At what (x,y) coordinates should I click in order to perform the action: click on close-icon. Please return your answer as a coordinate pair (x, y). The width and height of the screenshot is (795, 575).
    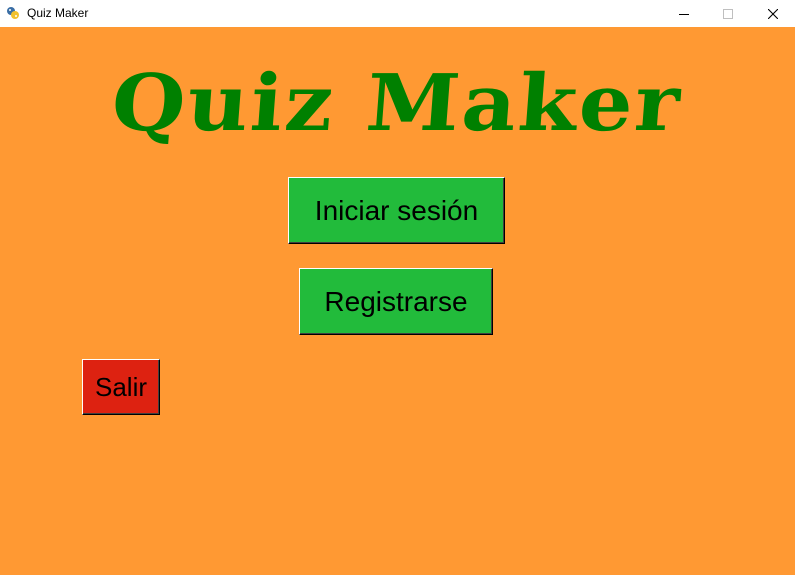
    Looking at the image, I should click on (773, 13).